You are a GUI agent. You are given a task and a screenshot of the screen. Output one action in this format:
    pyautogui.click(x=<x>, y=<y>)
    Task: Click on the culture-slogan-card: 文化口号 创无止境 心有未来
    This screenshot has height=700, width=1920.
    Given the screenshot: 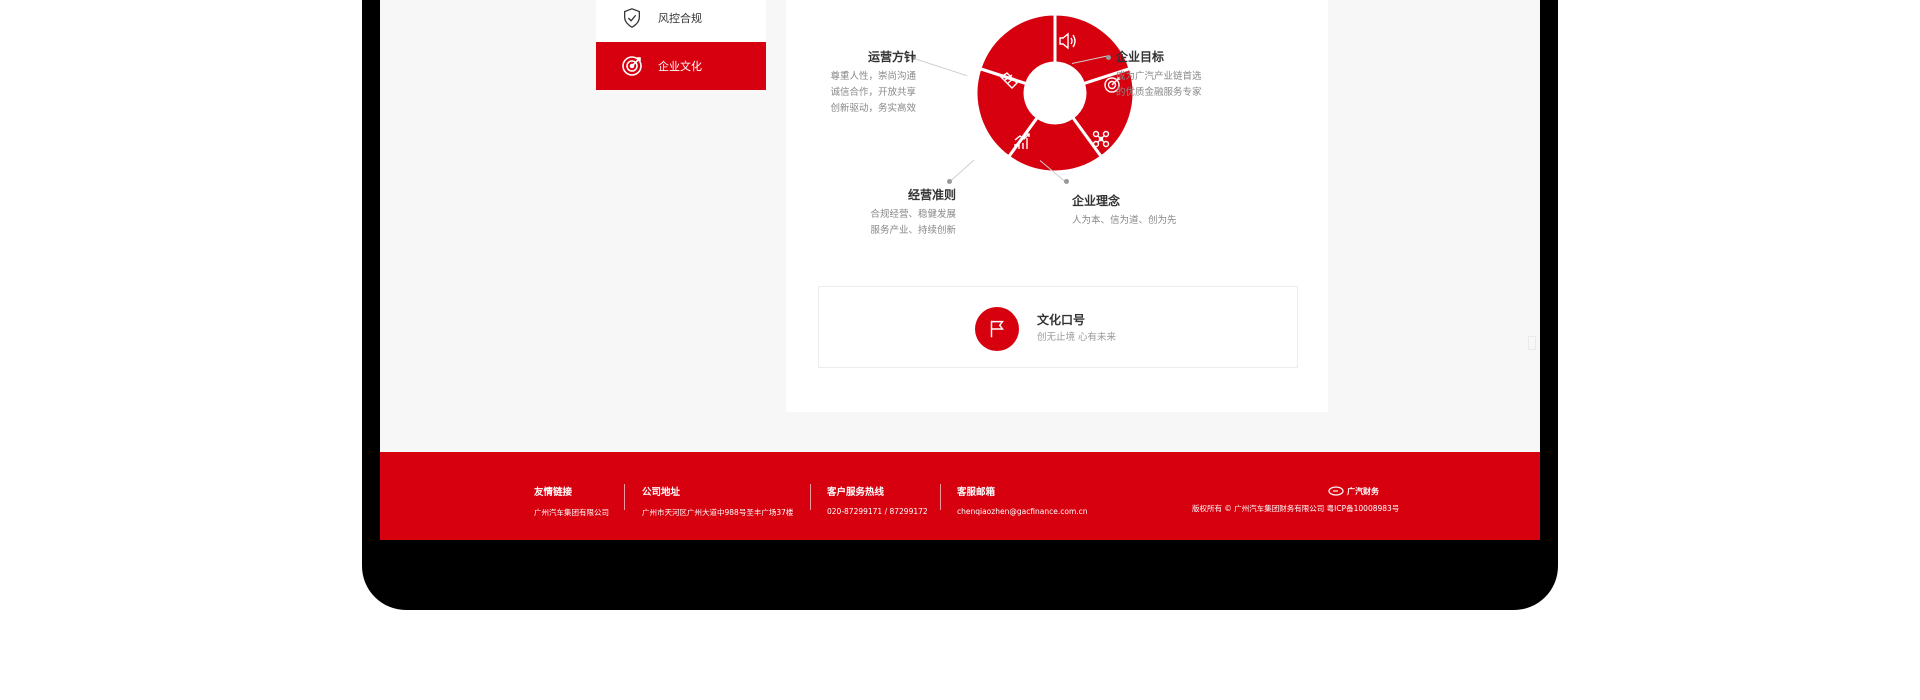 What is the action you would take?
    pyautogui.click(x=1058, y=327)
    